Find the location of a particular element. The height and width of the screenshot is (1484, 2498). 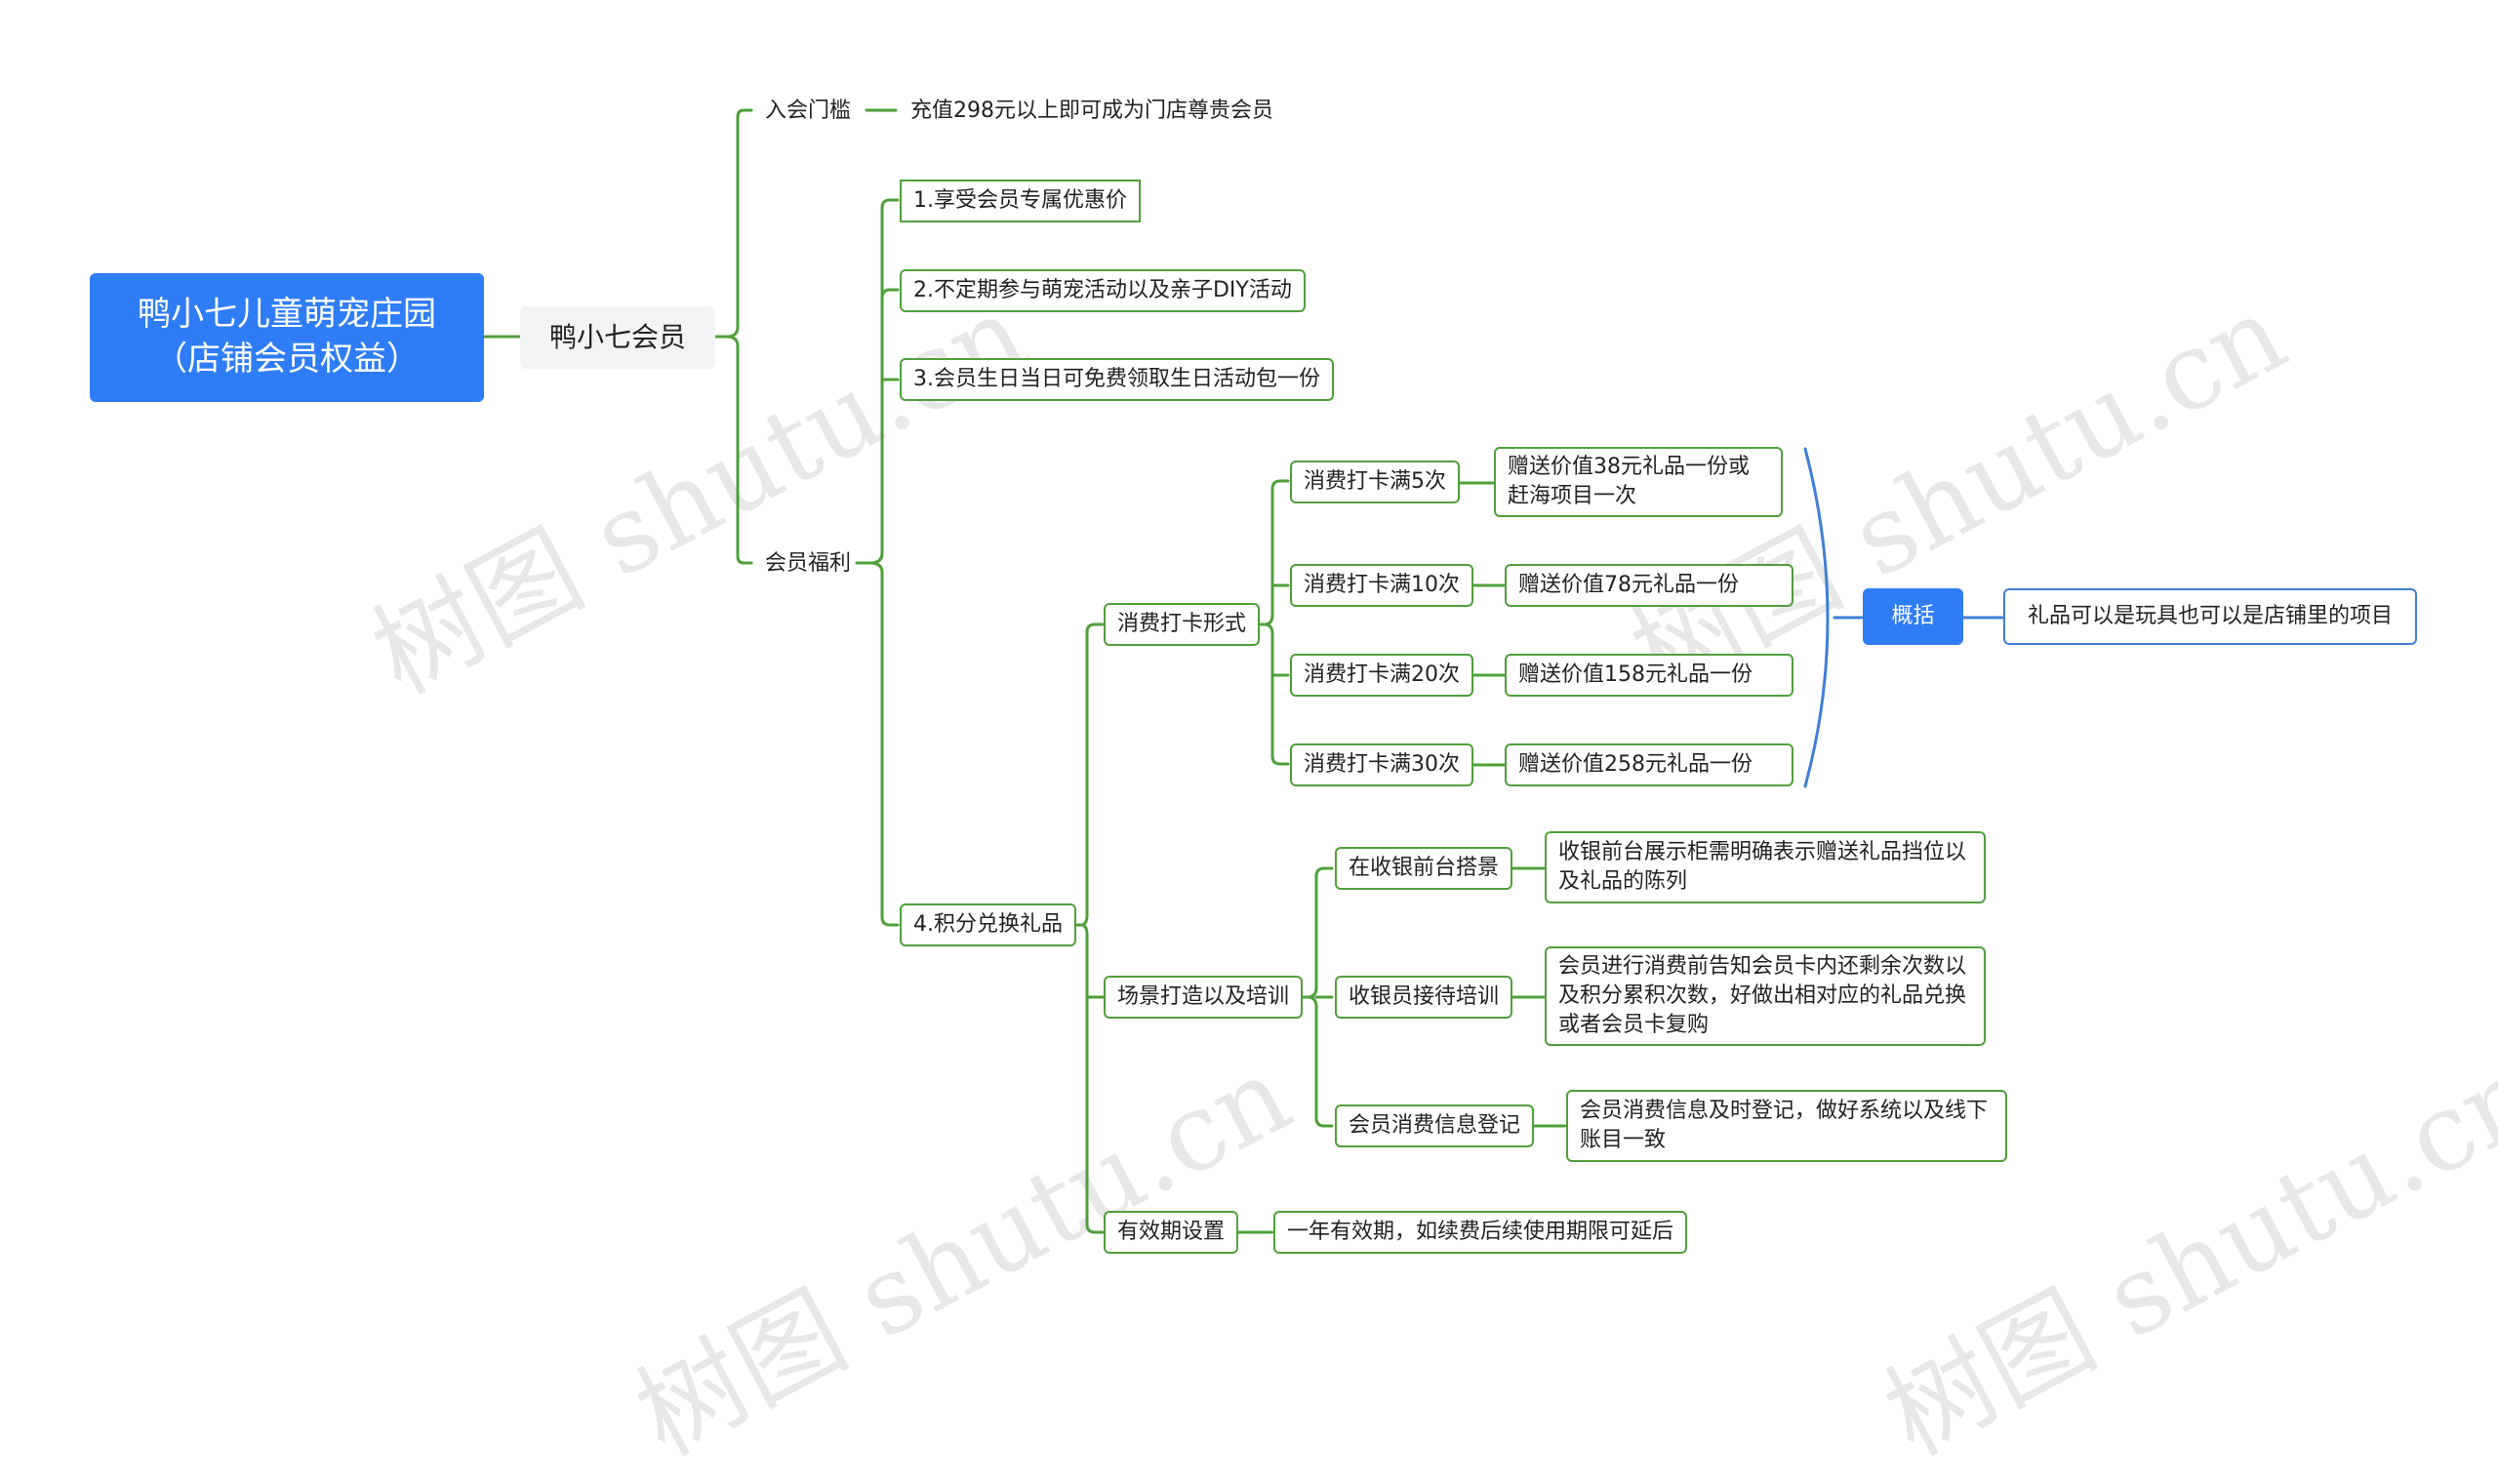

scene-detail: 会员消费信息及时登记，做好系统以及线下账目一致 is located at coordinates (1786, 1126).